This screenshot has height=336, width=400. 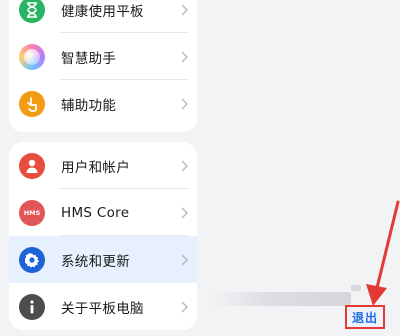 What do you see at coordinates (95, 261) in the screenshot?
I see `menu-item-label: 系统和更新` at bounding box center [95, 261].